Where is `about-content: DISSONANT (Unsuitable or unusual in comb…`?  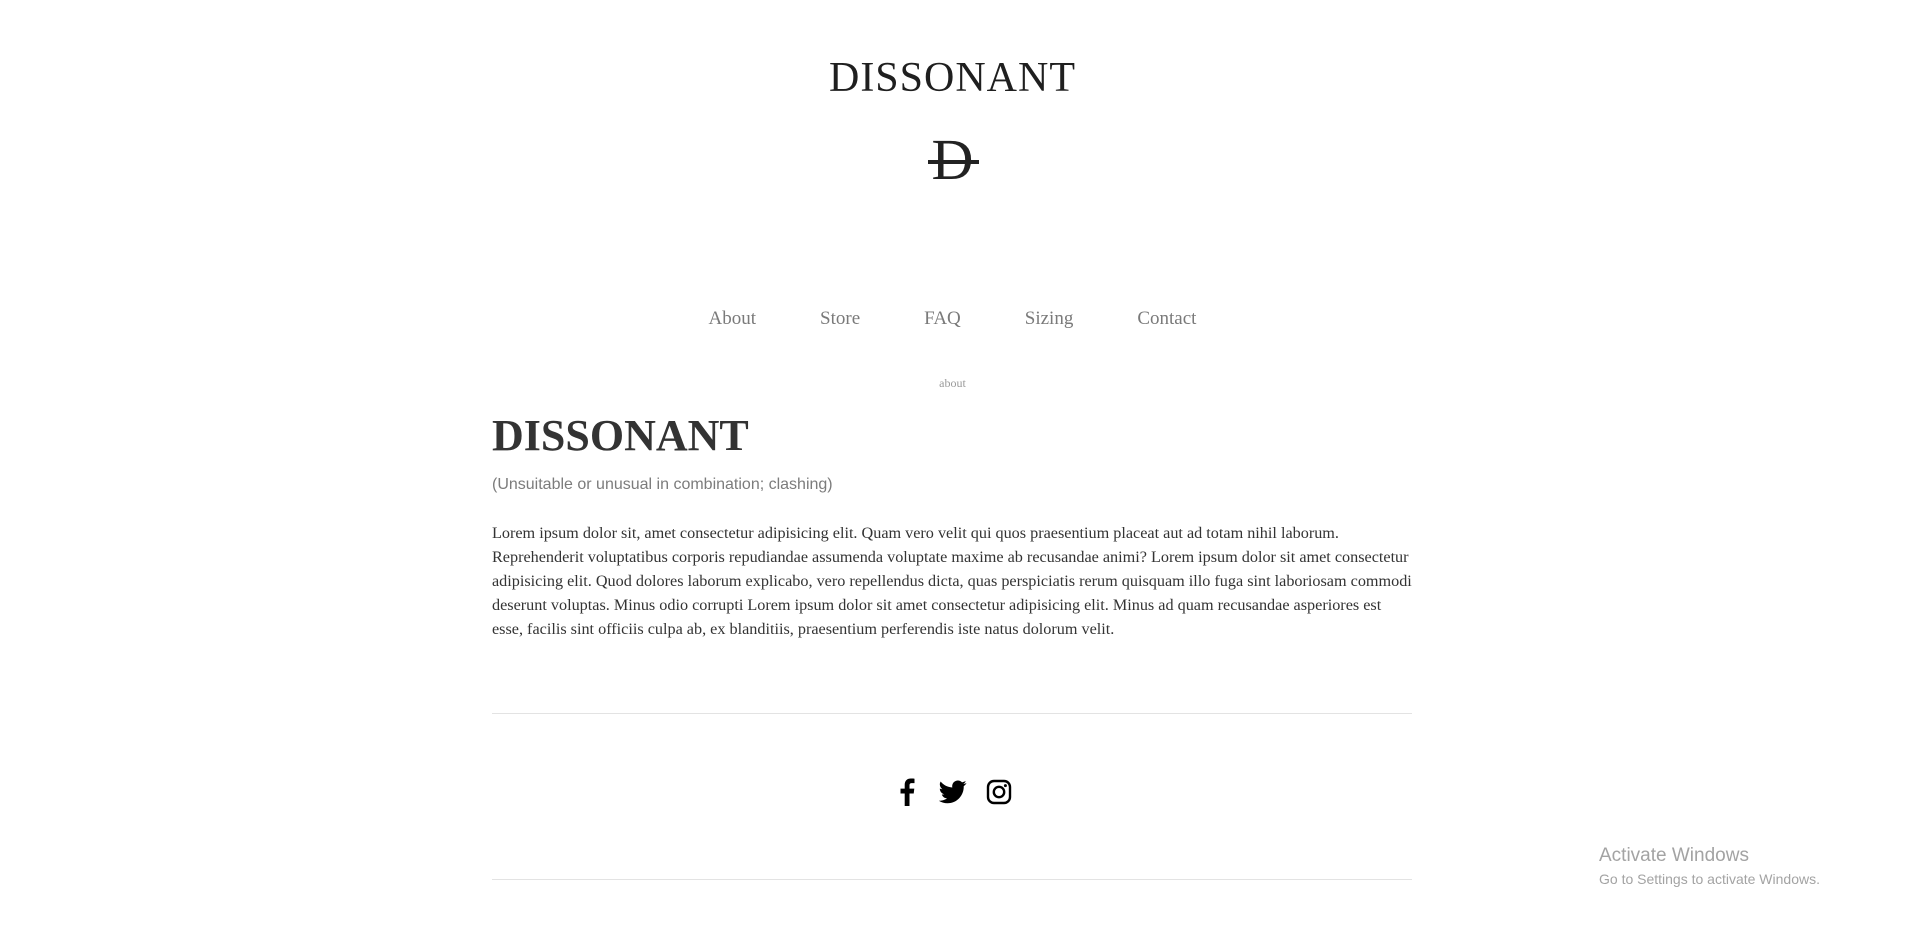 about-content: DISSONANT (Unsuitable or unusual in comb… is located at coordinates (952, 534).